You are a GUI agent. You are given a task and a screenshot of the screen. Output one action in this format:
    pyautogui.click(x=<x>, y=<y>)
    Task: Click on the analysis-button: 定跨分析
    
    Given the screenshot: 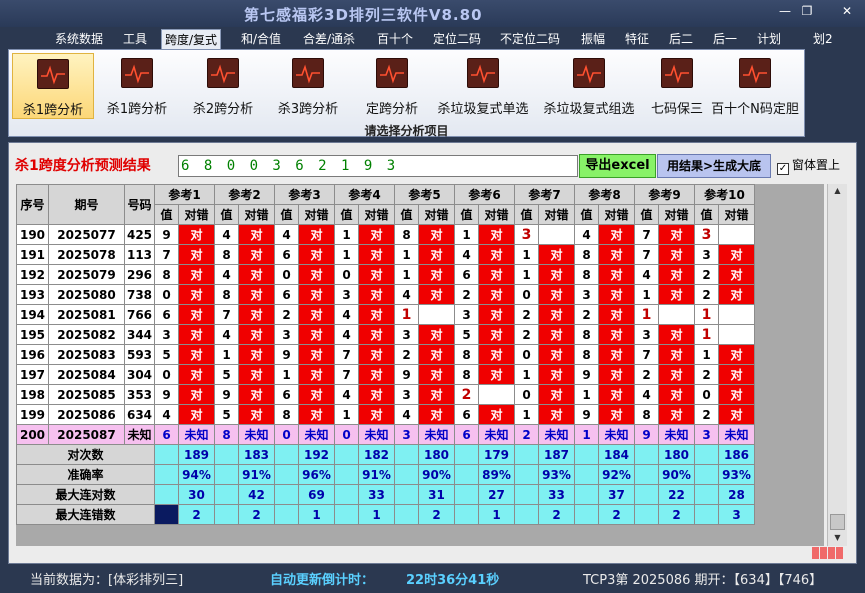 What is the action you would take?
    pyautogui.click(x=392, y=86)
    